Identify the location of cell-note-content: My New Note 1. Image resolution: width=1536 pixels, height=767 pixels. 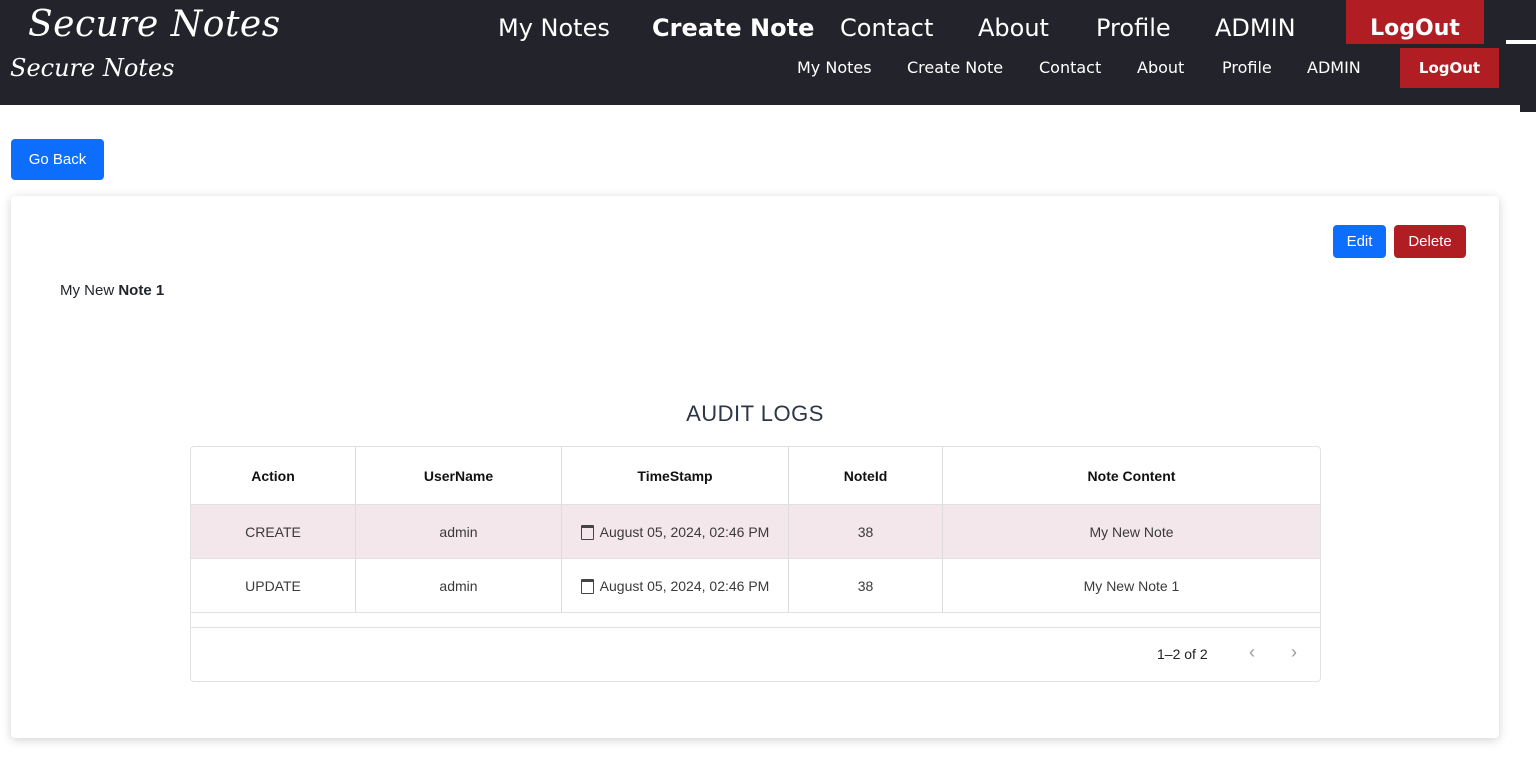
(1131, 585).